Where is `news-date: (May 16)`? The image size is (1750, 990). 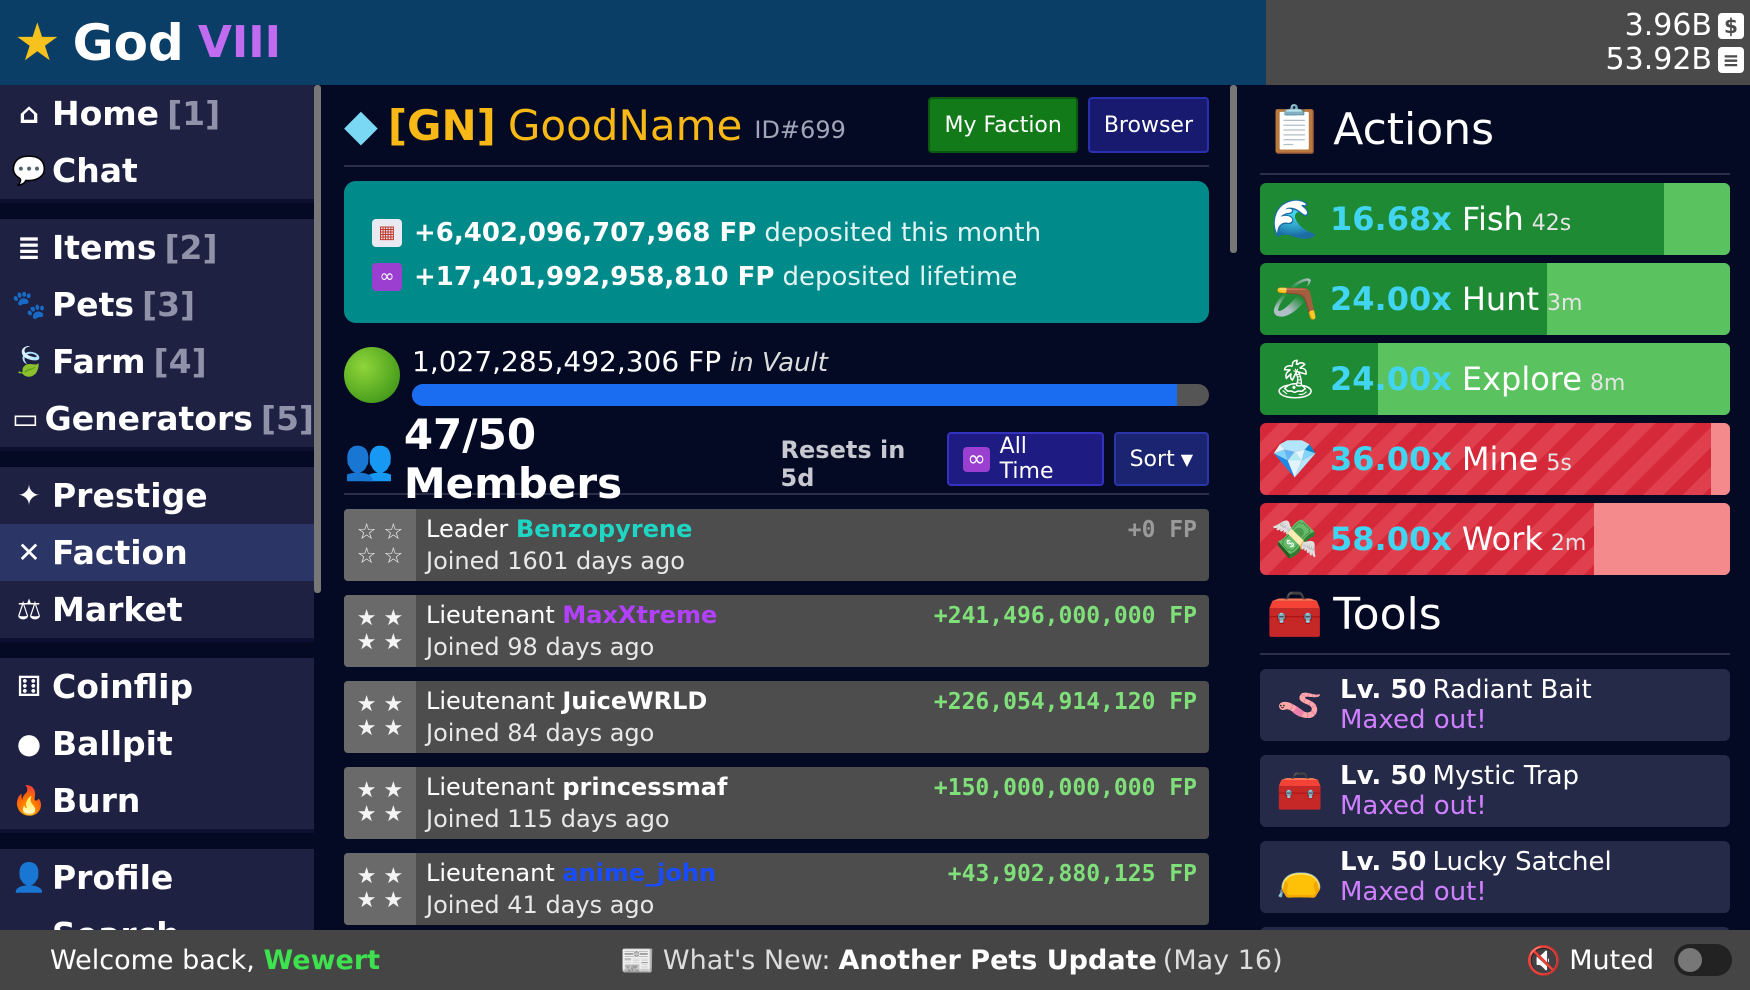
news-date: (May 16) is located at coordinates (1222, 960).